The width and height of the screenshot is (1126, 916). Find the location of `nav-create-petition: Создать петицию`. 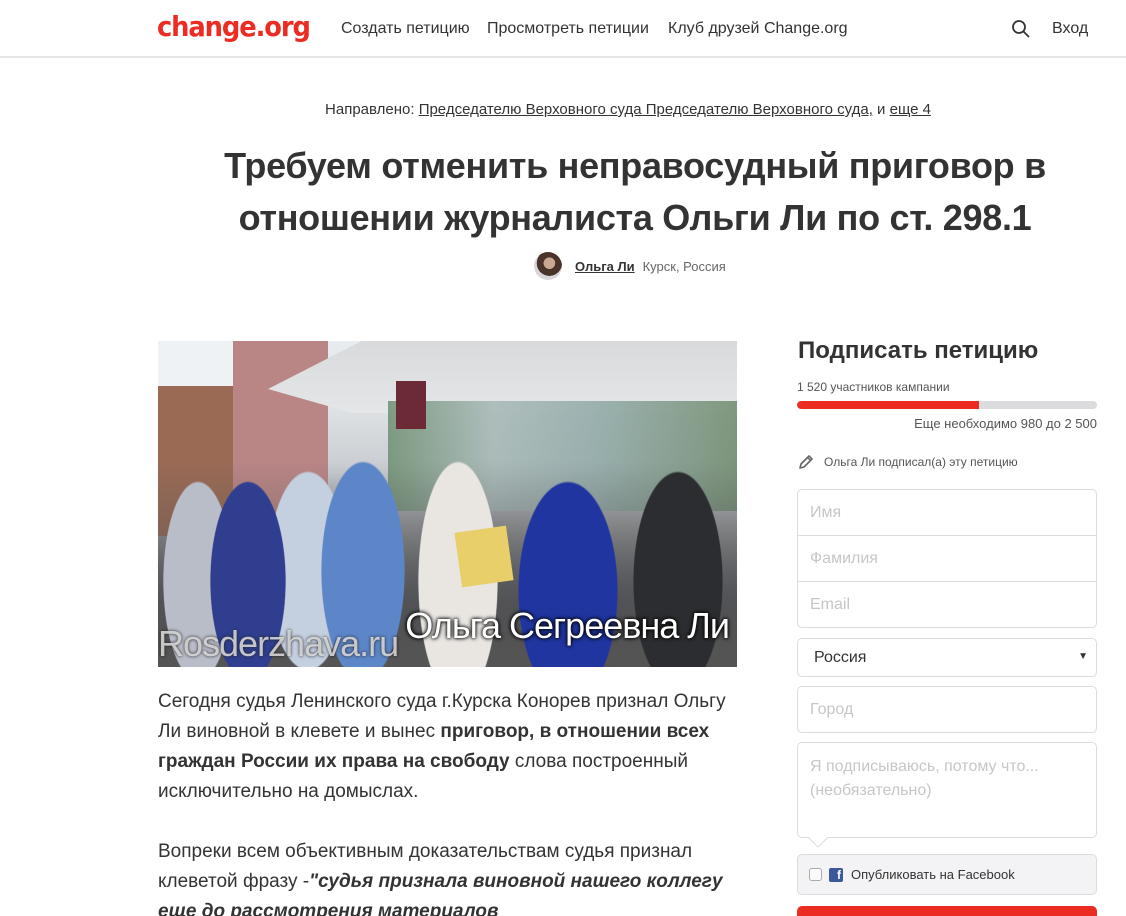

nav-create-petition: Создать петицию is located at coordinates (405, 29).